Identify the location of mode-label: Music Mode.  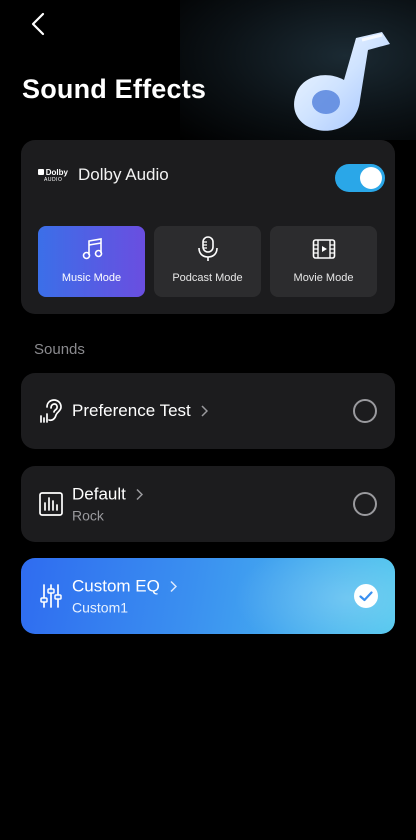
(91, 278).